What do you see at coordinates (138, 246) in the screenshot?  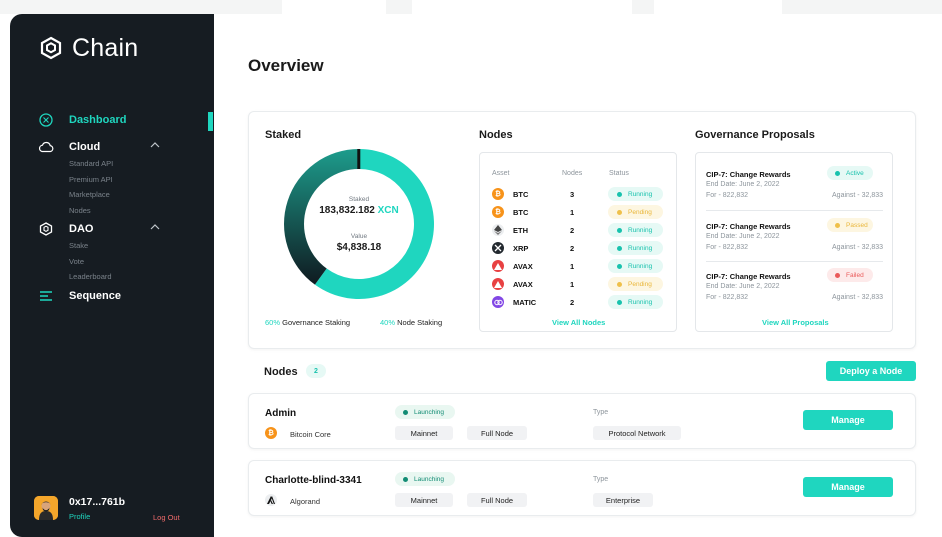 I see `nav-stake: Stake` at bounding box center [138, 246].